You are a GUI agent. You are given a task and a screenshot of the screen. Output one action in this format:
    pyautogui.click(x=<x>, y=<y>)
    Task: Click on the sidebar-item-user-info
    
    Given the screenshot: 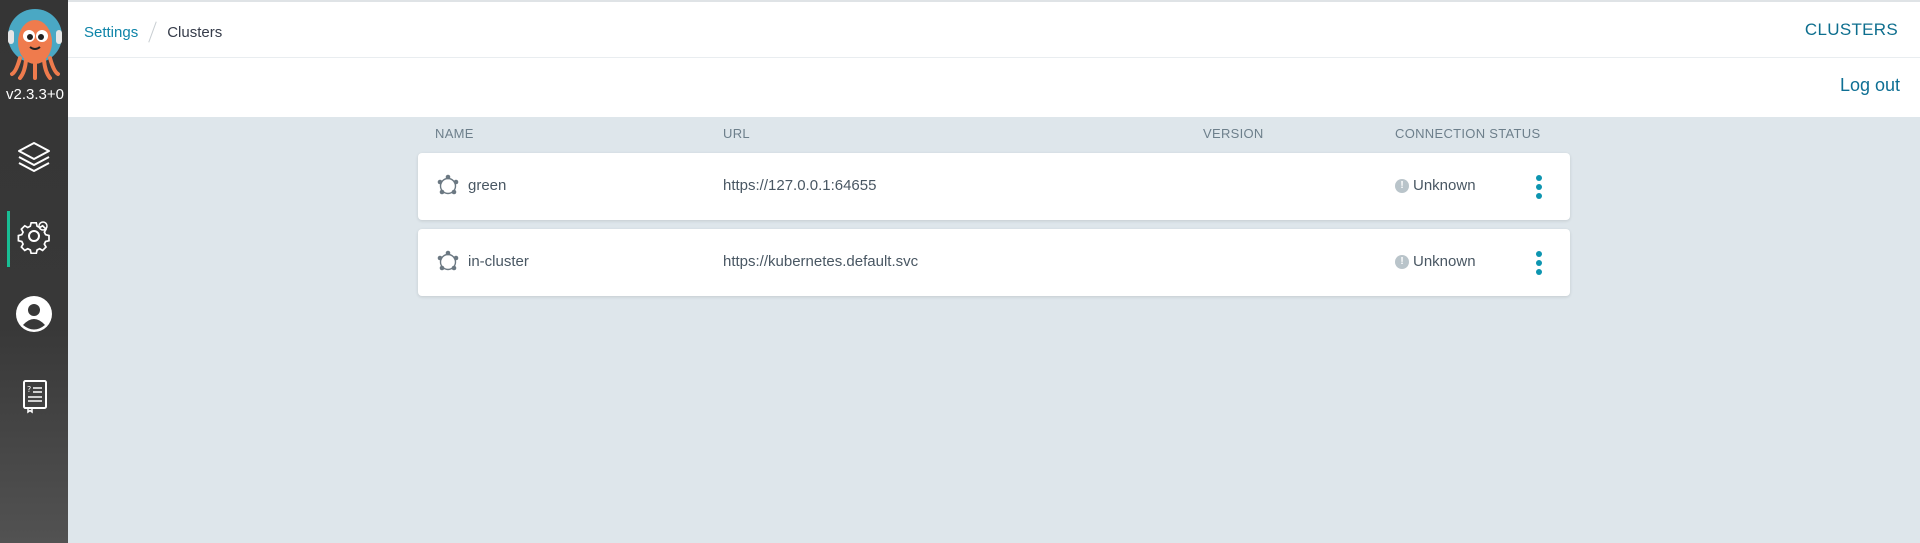 What is the action you would take?
    pyautogui.click(x=34, y=314)
    